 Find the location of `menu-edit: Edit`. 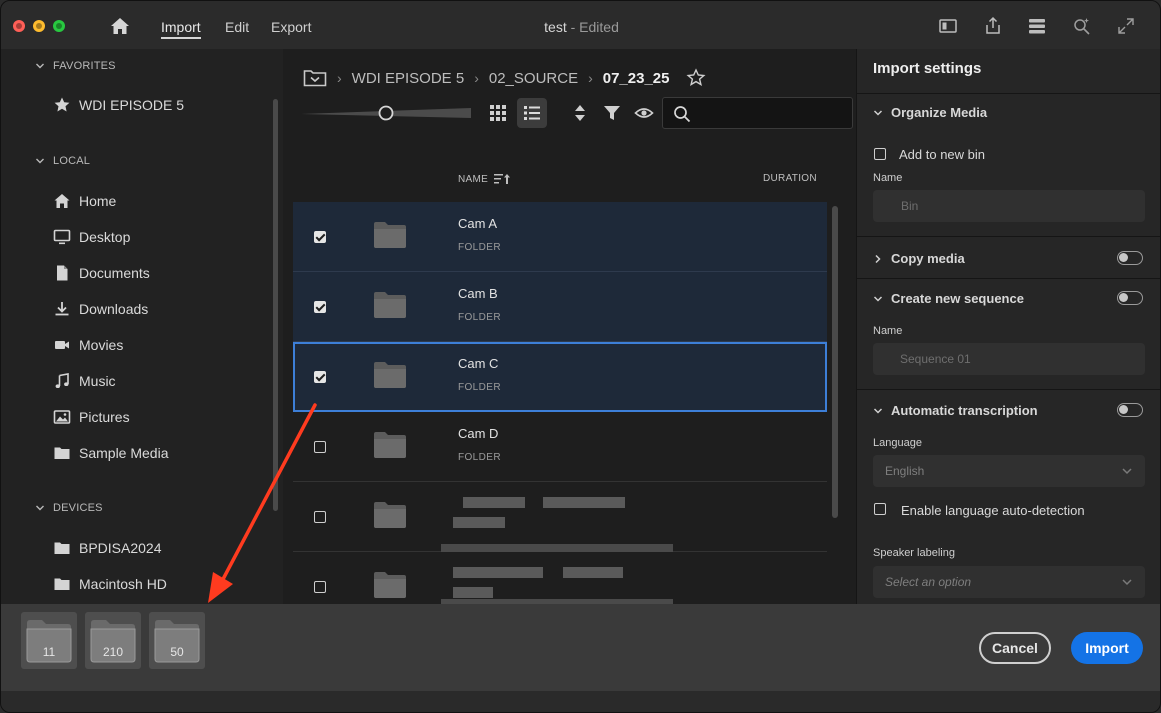

menu-edit: Edit is located at coordinates (237, 27).